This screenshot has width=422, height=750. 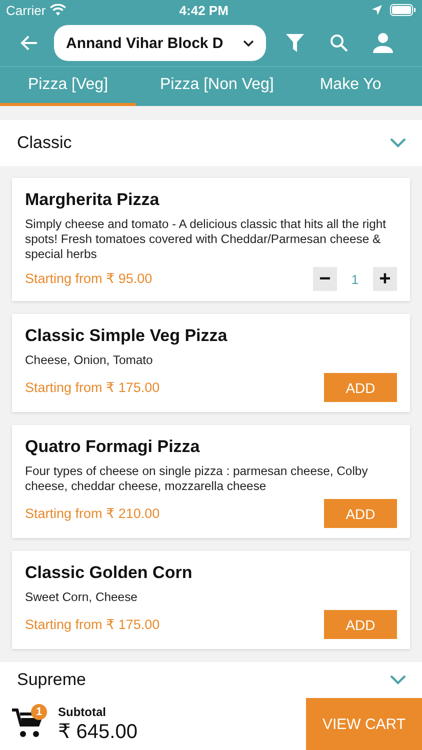 I want to click on cart-count-badge: 1, so click(x=39, y=712).